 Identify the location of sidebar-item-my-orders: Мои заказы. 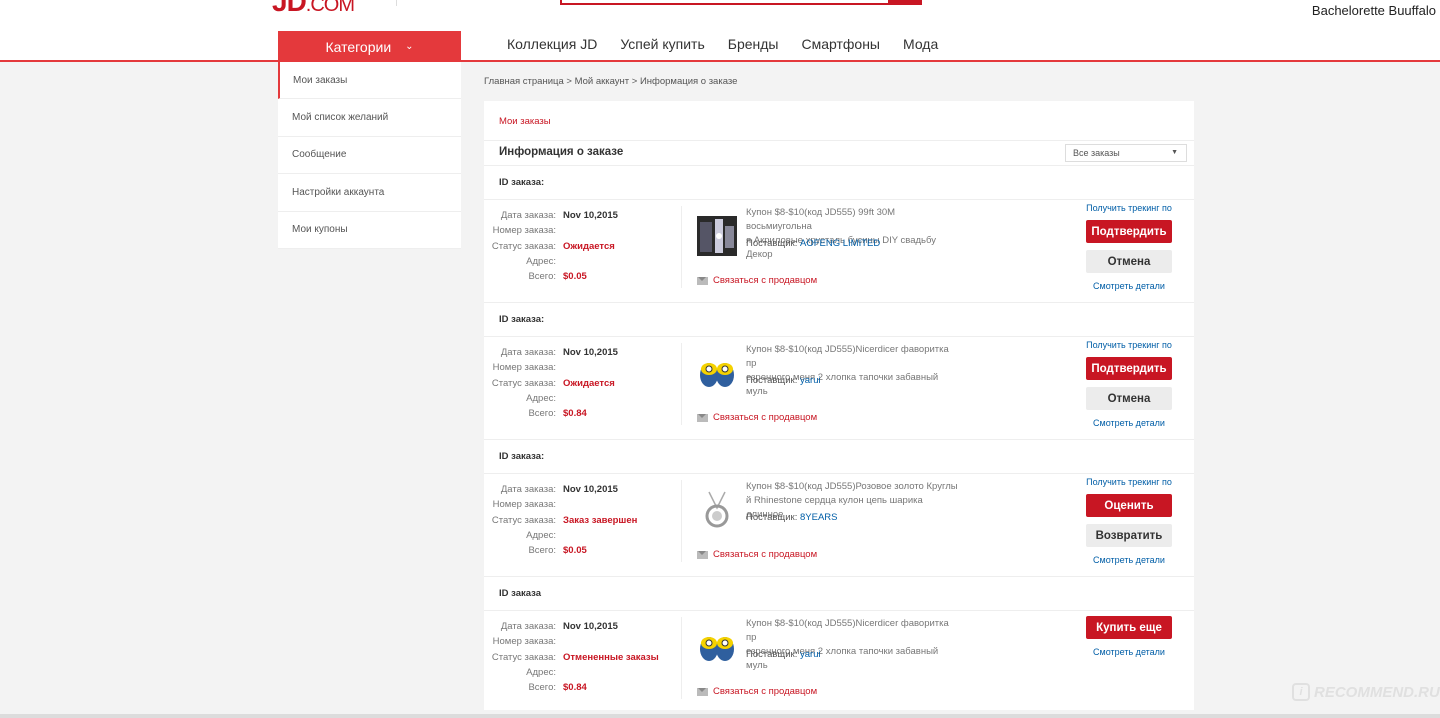
(369, 81).